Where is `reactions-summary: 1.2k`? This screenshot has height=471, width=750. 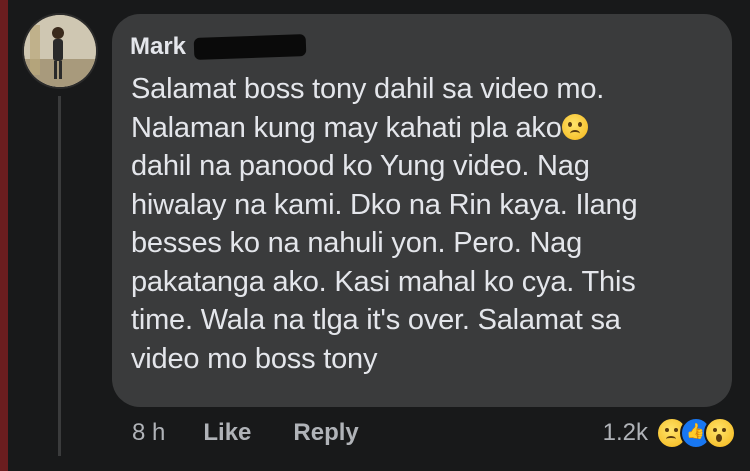
reactions-summary: 1.2k is located at coordinates (669, 433).